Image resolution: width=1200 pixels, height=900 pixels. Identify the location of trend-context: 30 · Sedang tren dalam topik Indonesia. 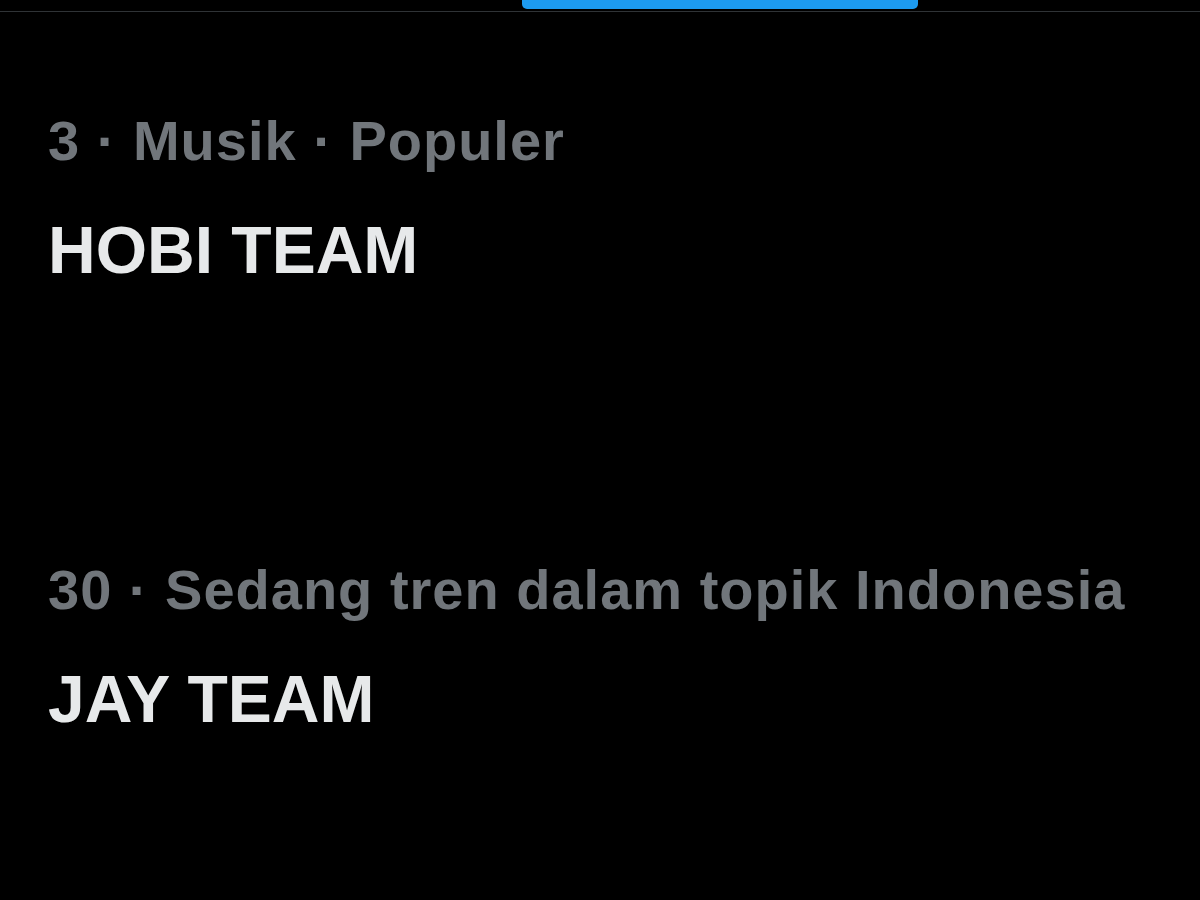
(587, 590).